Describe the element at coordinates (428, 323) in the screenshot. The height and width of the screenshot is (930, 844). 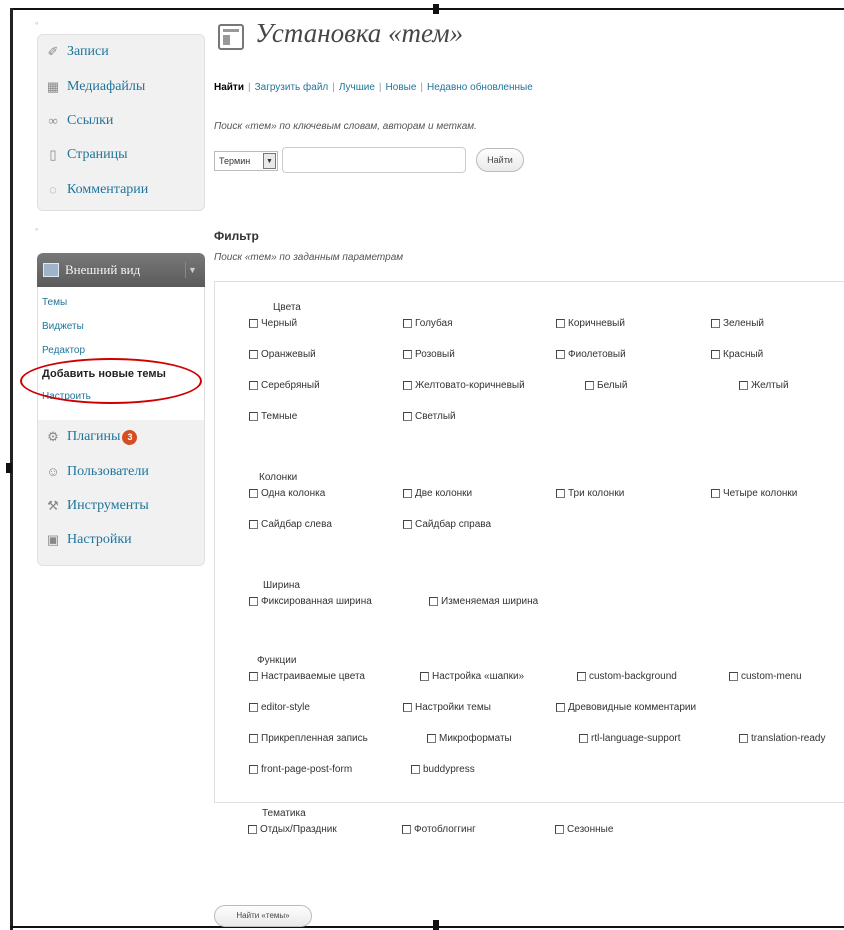
I see `filter-checkbox-blue: Голубая` at that location.